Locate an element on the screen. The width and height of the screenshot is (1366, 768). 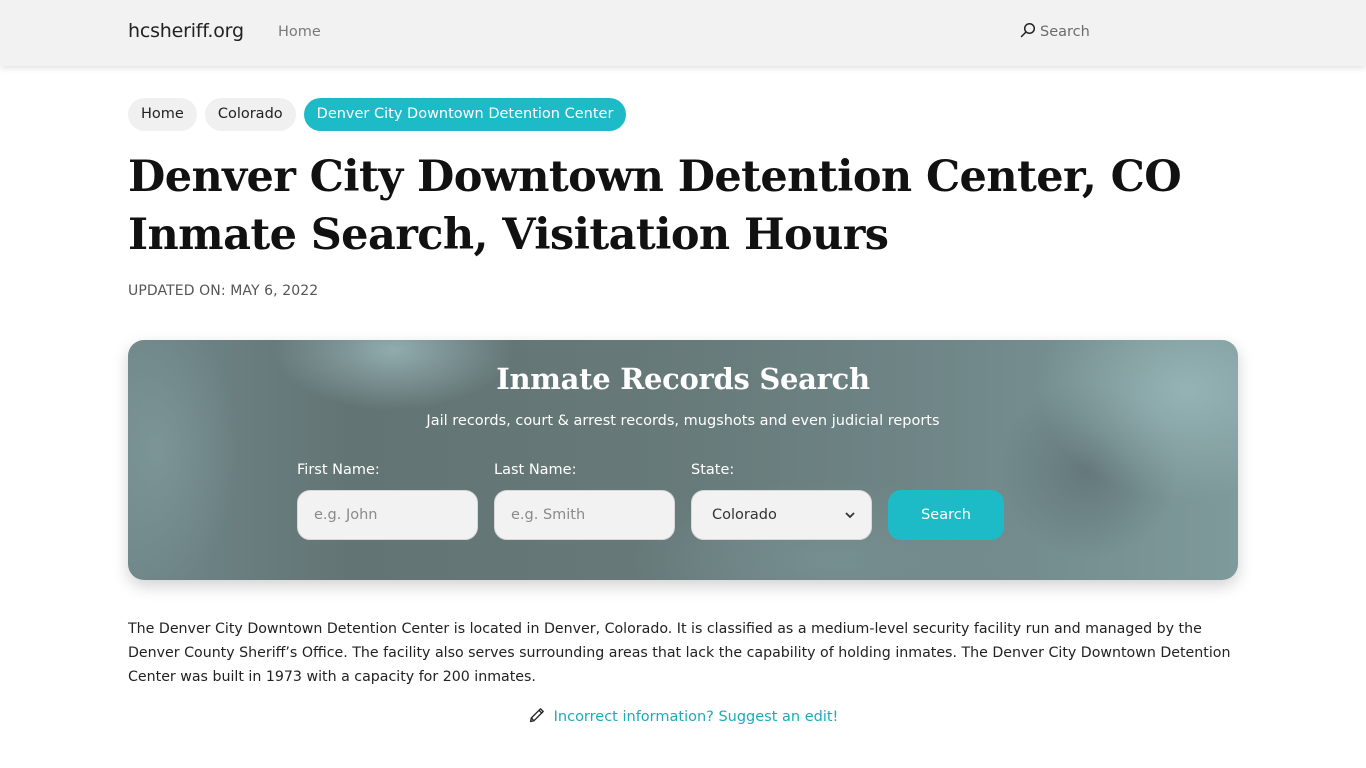
nav-search-button: Search is located at coordinates (1055, 32).